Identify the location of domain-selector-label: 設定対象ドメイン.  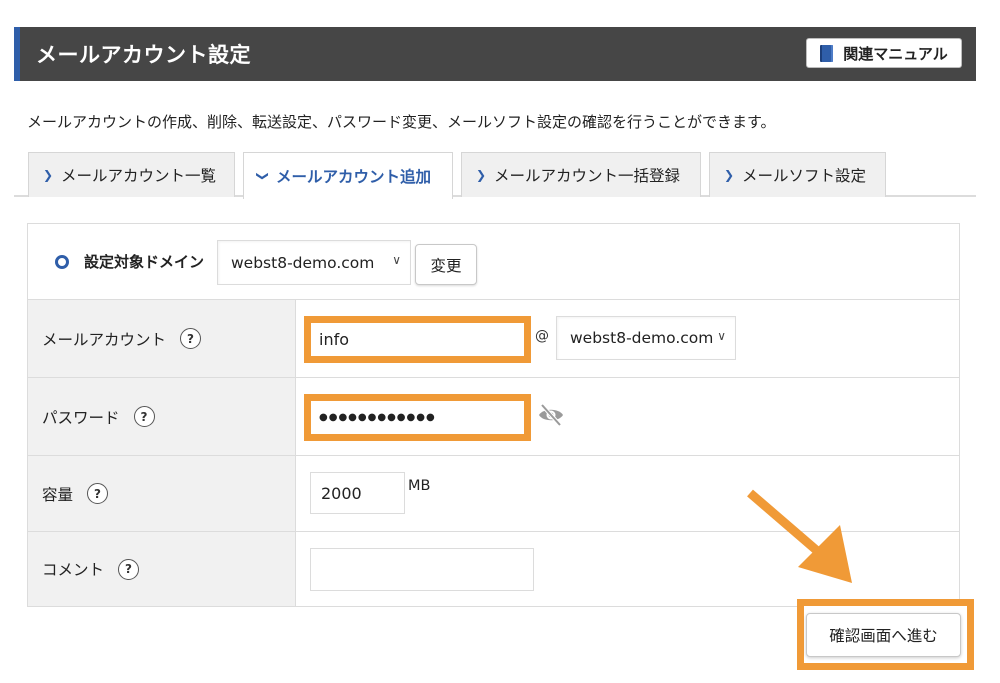
(144, 262).